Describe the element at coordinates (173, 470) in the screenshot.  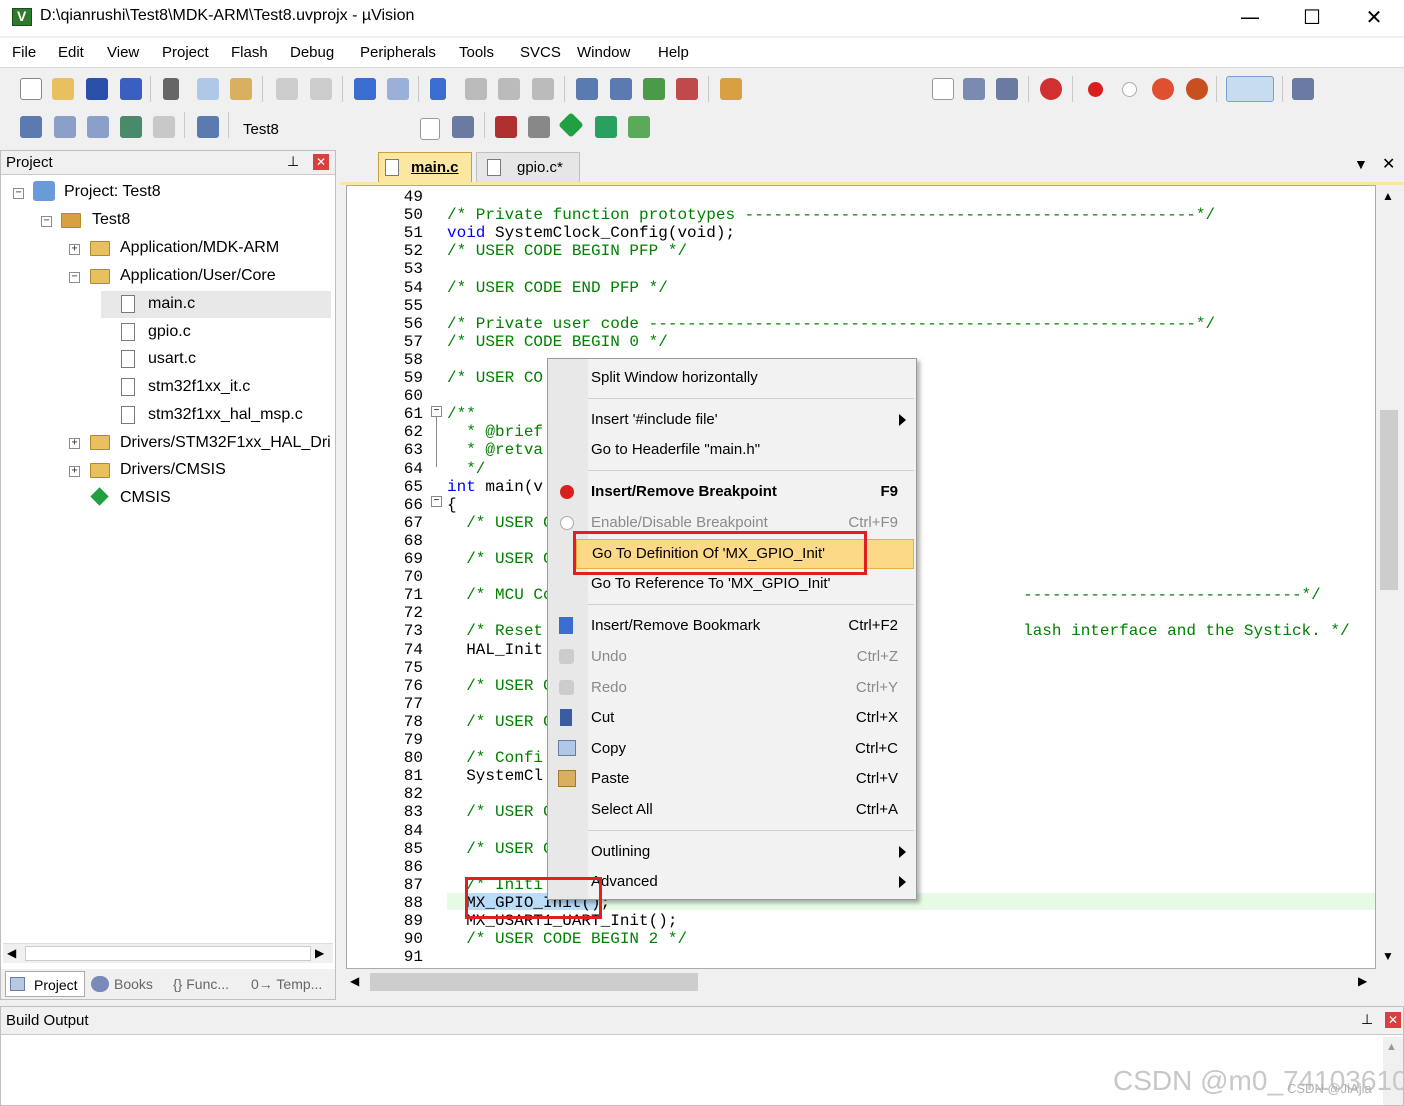
I see `tree-item-group: Drivers/CMSIS` at that location.